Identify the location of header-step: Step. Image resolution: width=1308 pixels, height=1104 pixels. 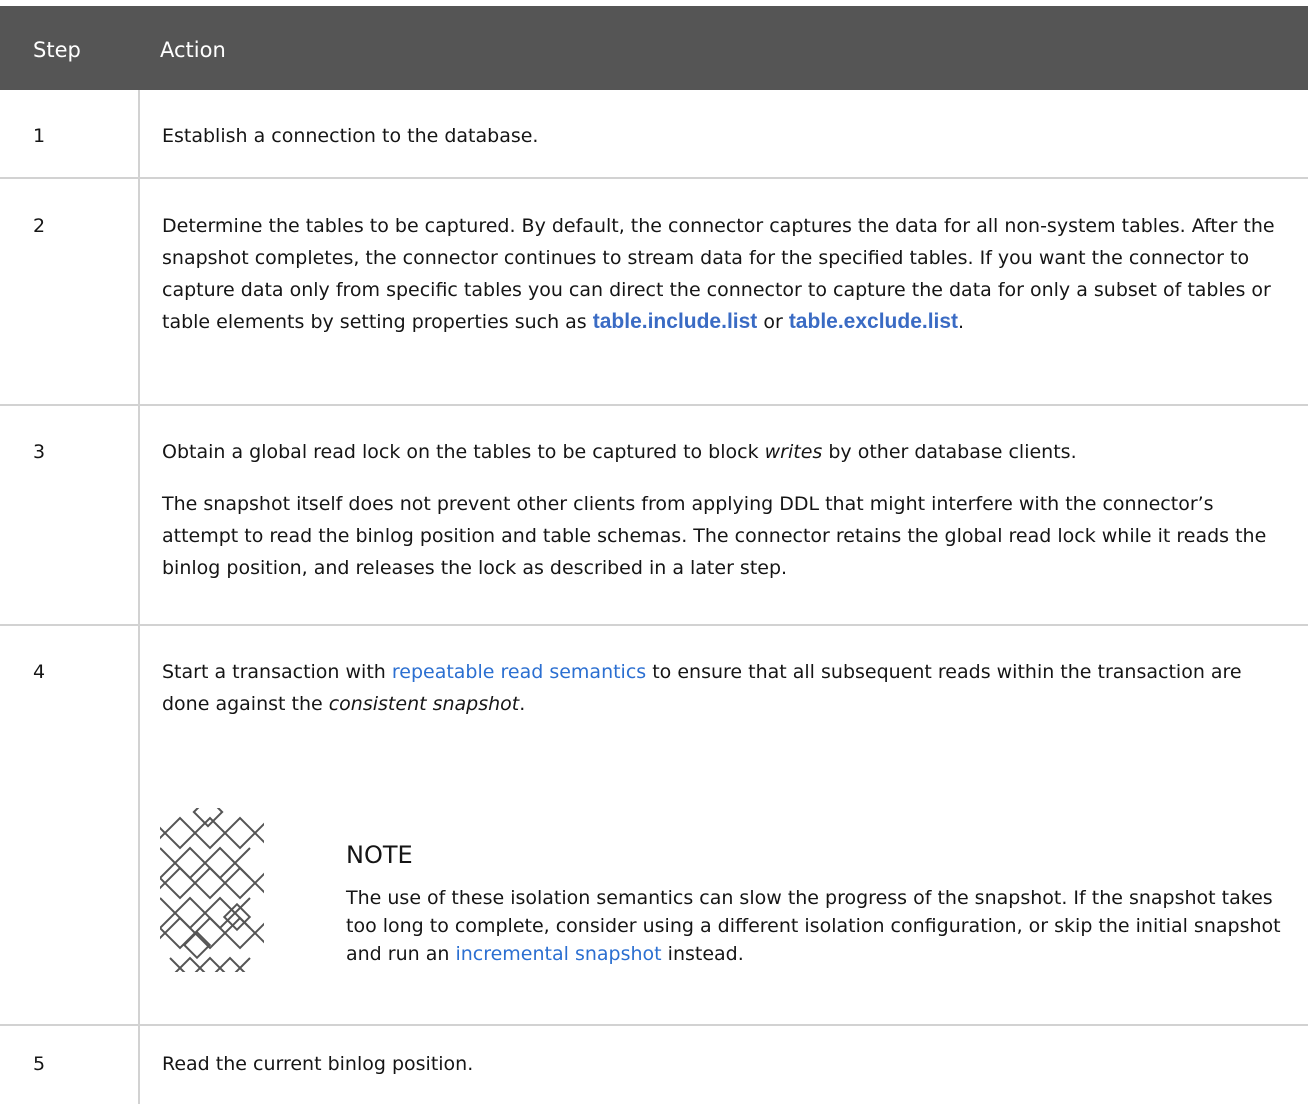
(57, 50).